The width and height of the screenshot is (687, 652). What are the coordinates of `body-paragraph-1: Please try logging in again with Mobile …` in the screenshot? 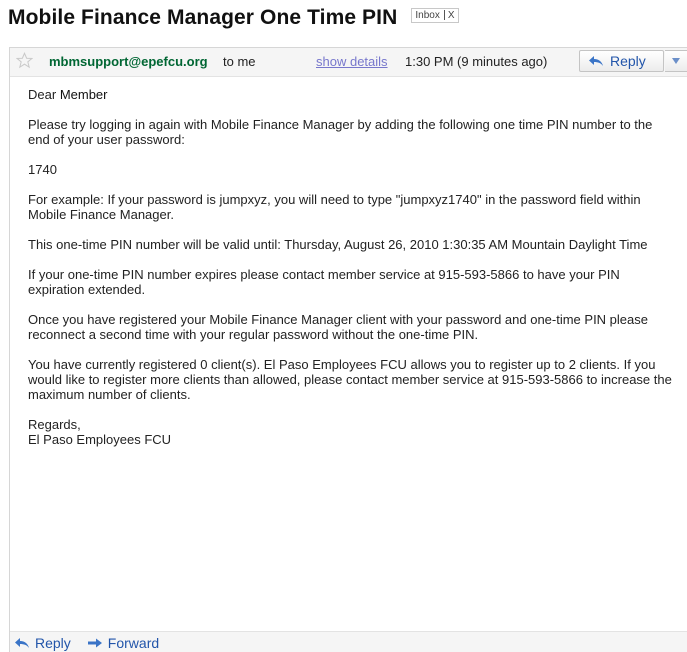 It's located at (340, 132).